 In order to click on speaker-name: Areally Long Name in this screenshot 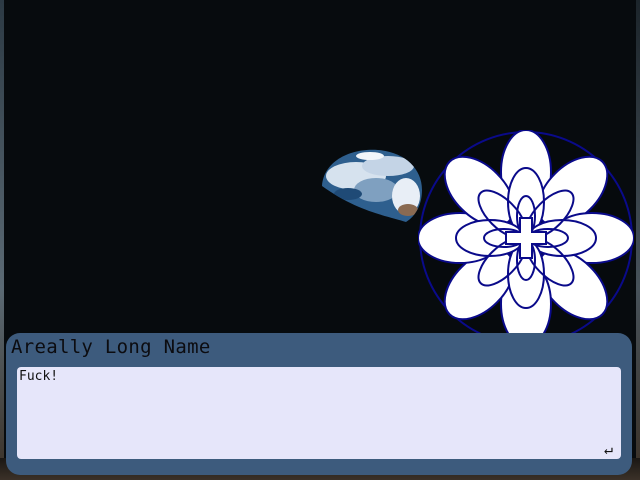, I will do `click(111, 347)`.